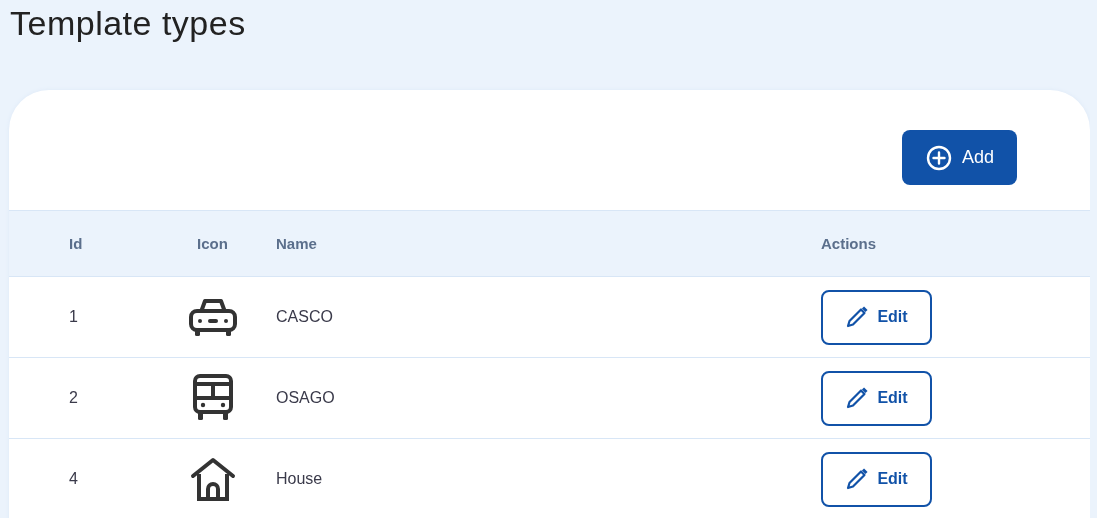  What do you see at coordinates (939, 157) in the screenshot?
I see `plus-circle-icon` at bounding box center [939, 157].